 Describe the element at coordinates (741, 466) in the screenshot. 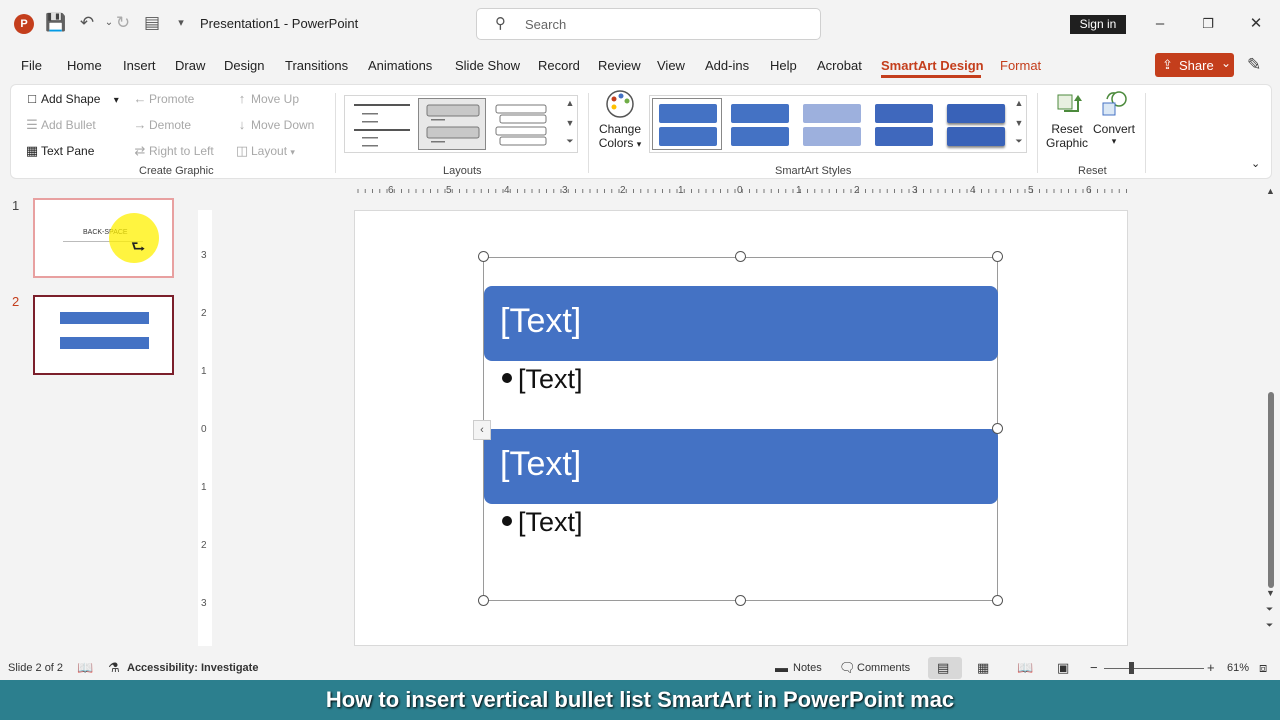

I see `smartart-header-shape-2: [Text]` at that location.